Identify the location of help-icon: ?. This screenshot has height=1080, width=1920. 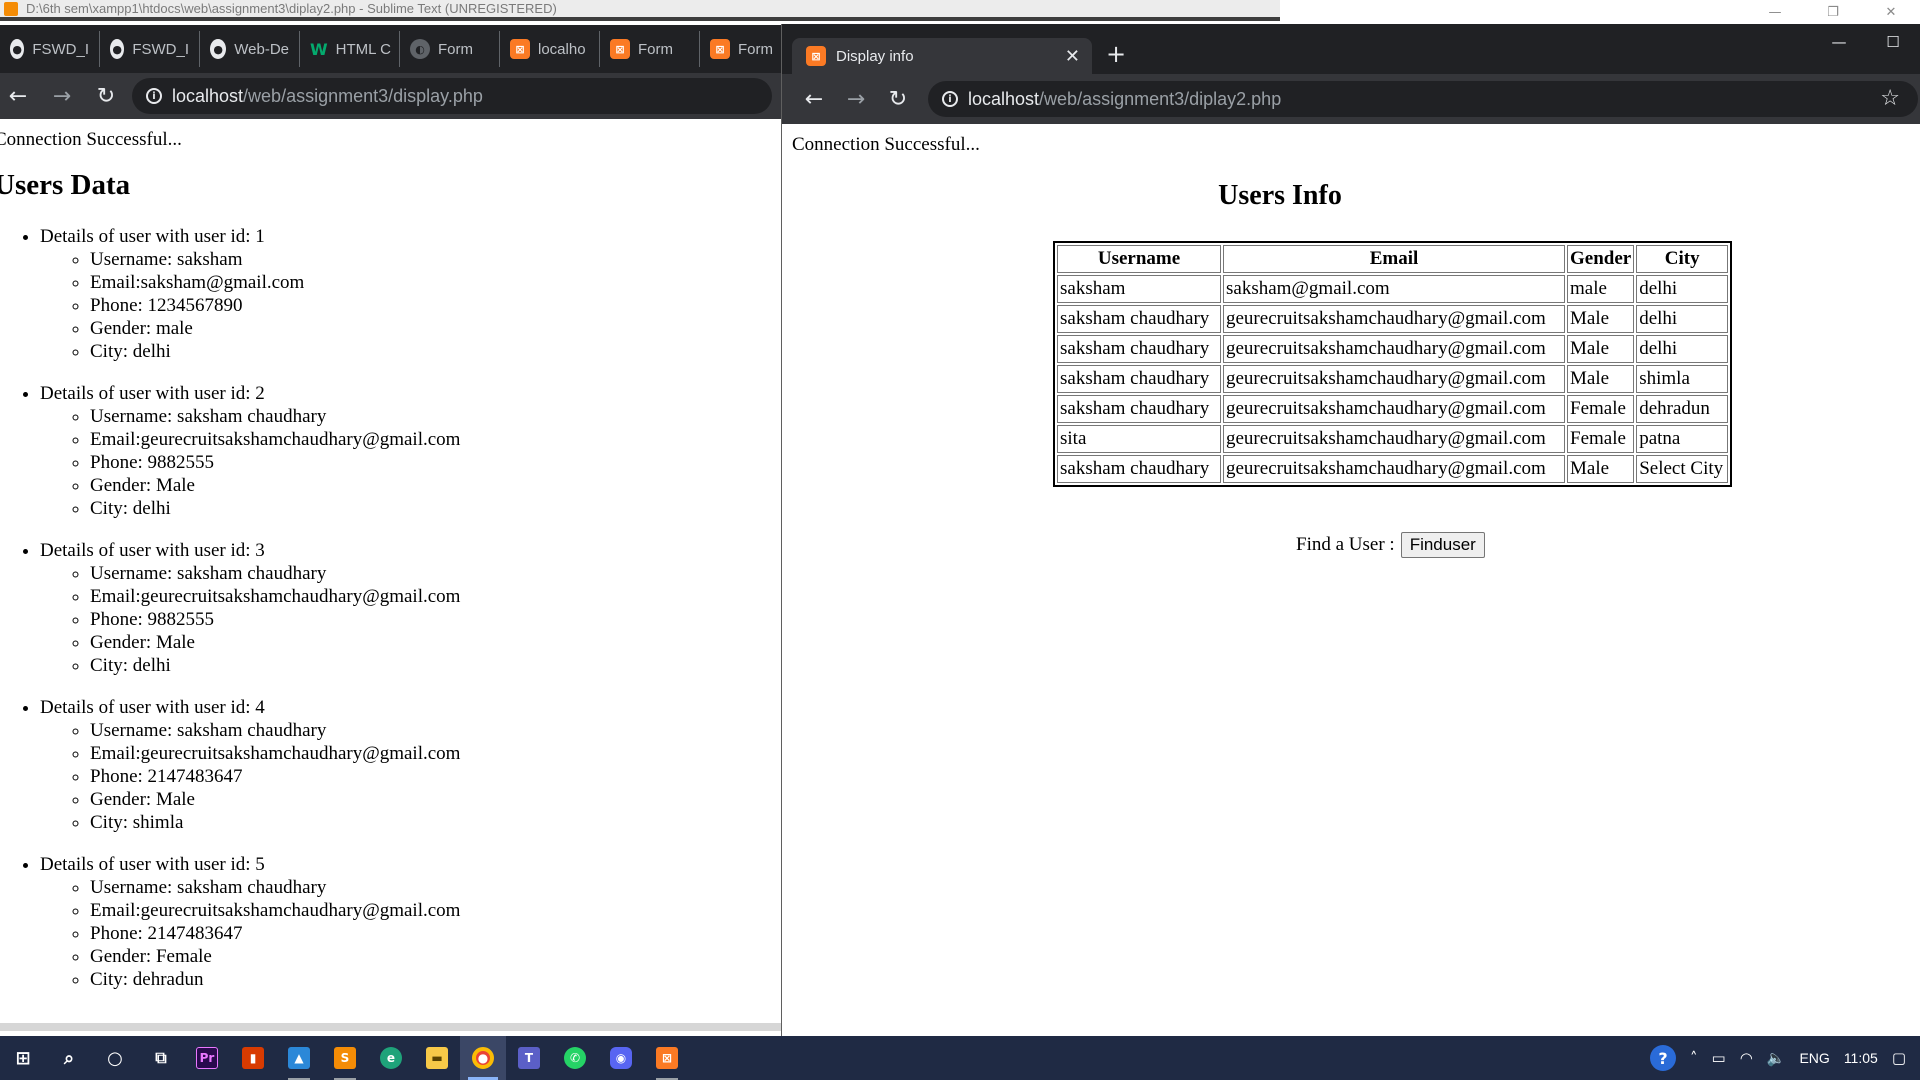
(1663, 1058).